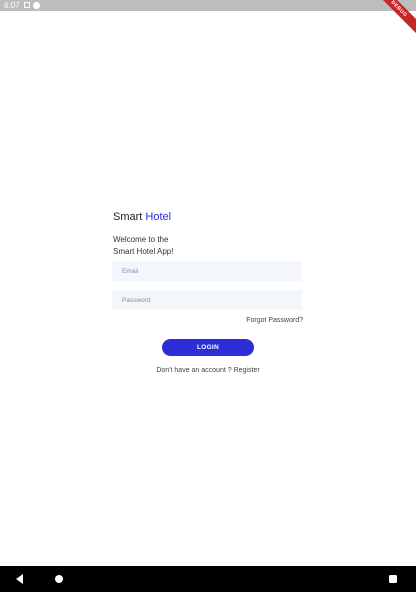  Describe the element at coordinates (59, 579) in the screenshot. I see `home-icon` at that location.